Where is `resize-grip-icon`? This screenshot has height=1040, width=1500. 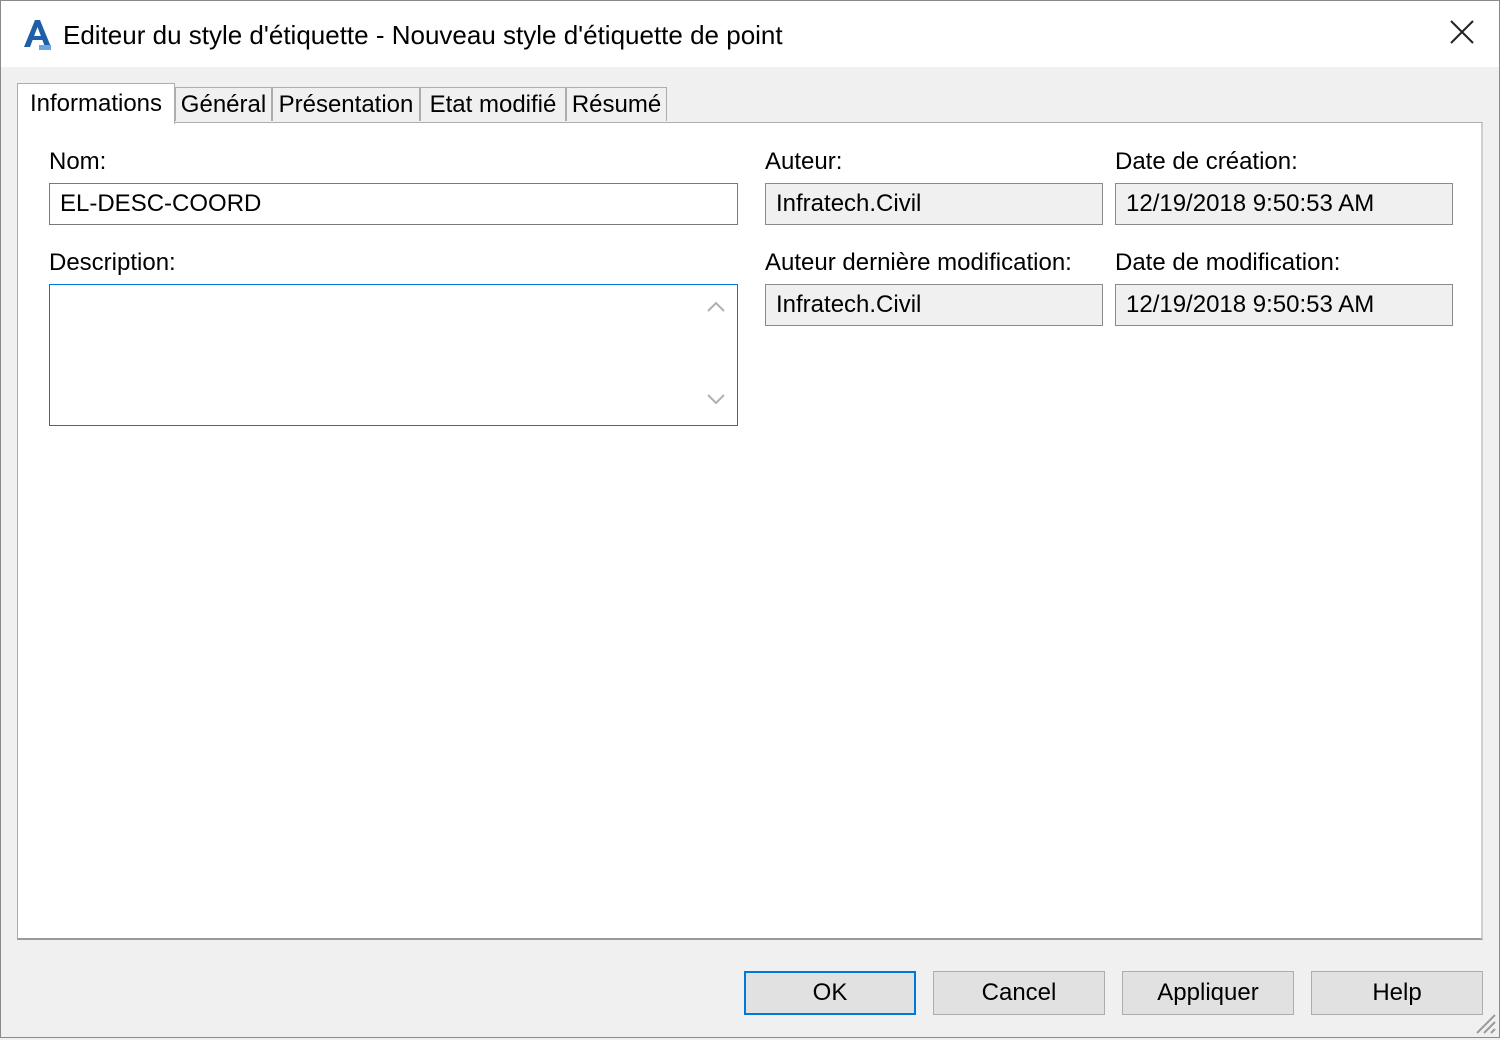 resize-grip-icon is located at coordinates (1484, 1022).